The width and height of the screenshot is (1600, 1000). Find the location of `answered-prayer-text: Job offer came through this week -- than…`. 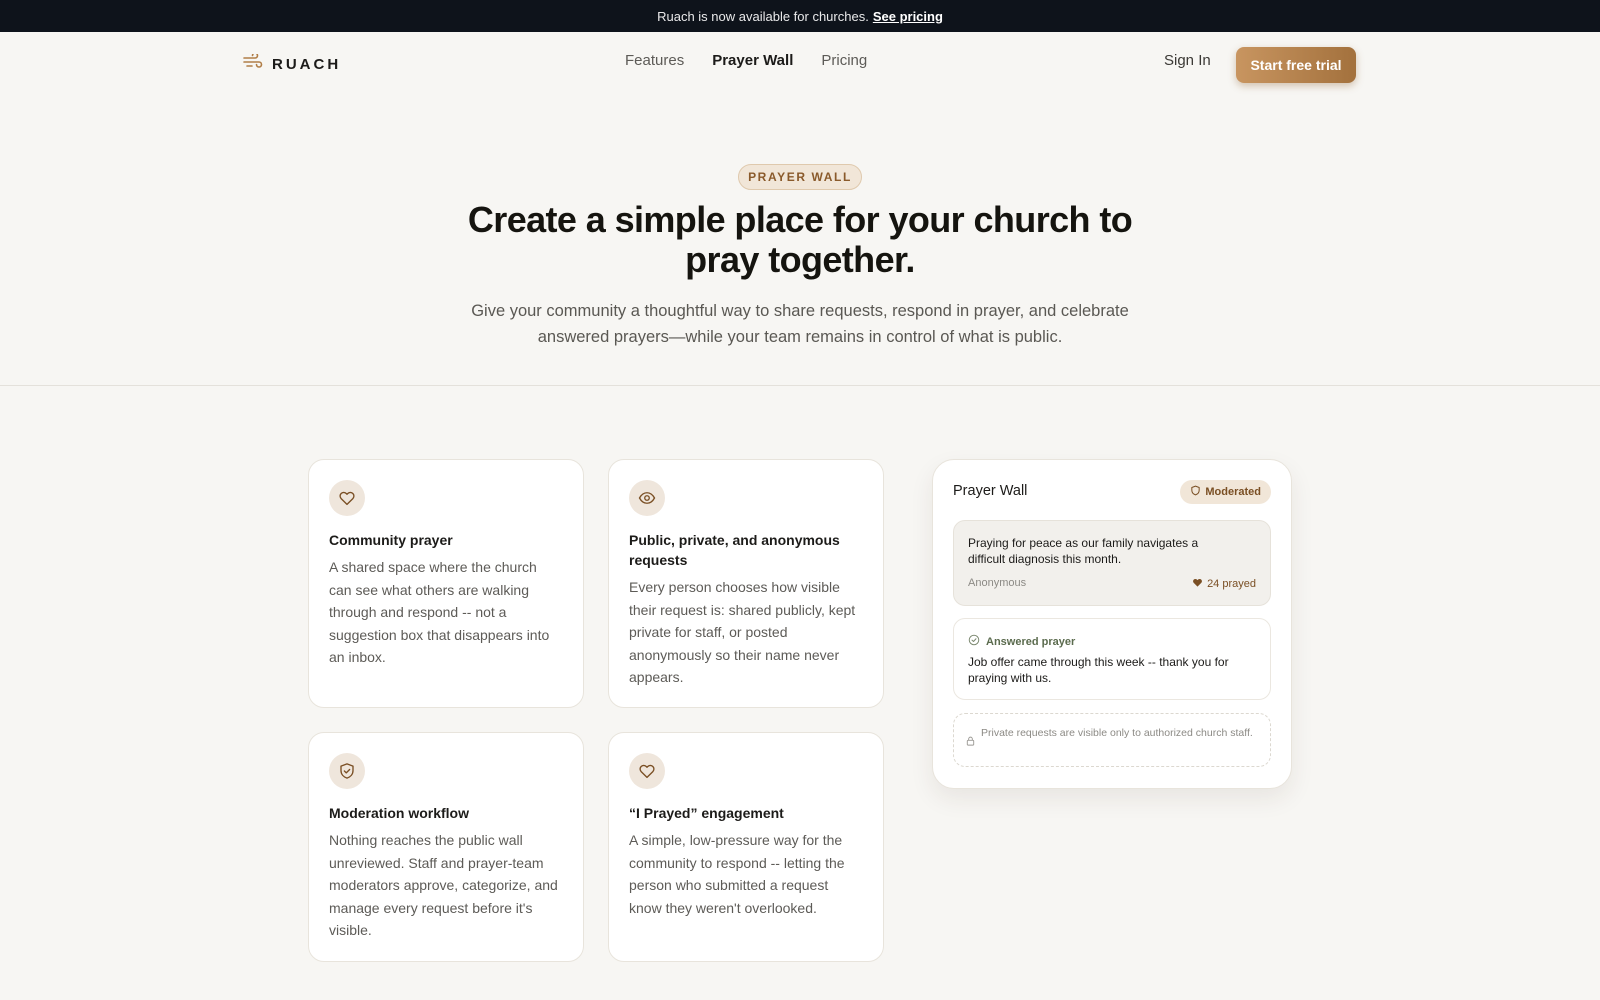

answered-prayer-text: Job offer came through this week -- than… is located at coordinates (1098, 670).